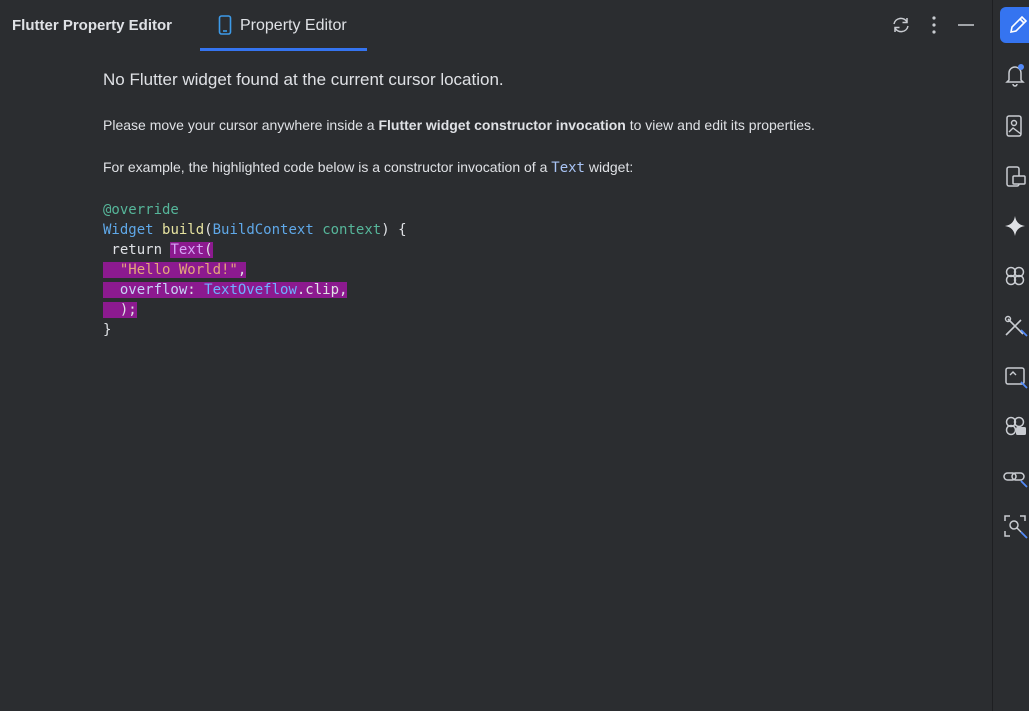  I want to click on notifications-icon, so click(1015, 75).